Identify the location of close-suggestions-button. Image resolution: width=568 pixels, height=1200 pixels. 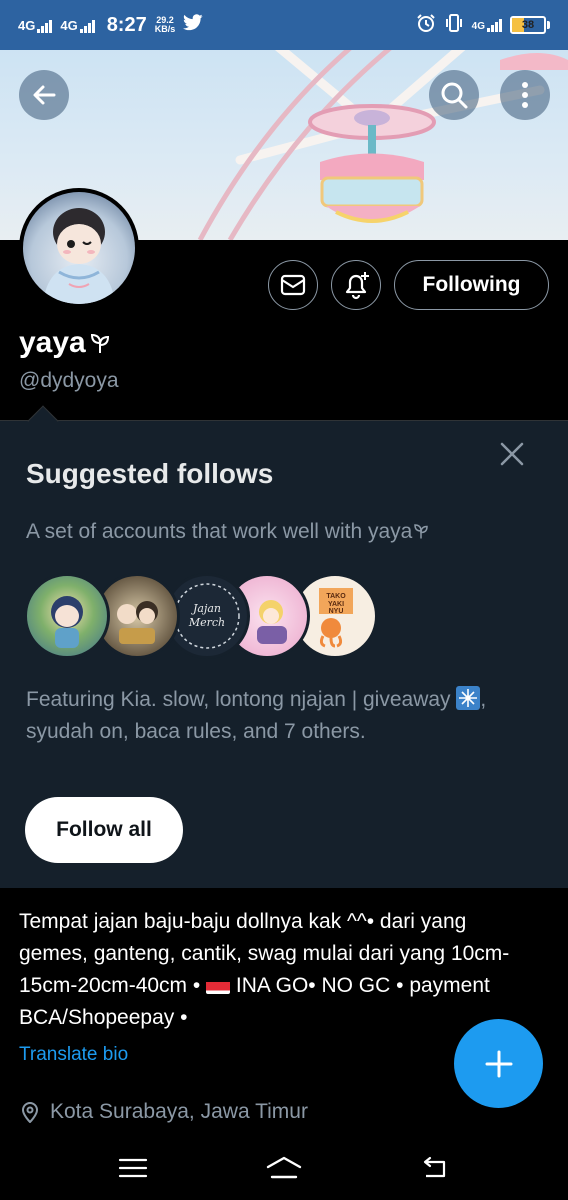
(512, 454).